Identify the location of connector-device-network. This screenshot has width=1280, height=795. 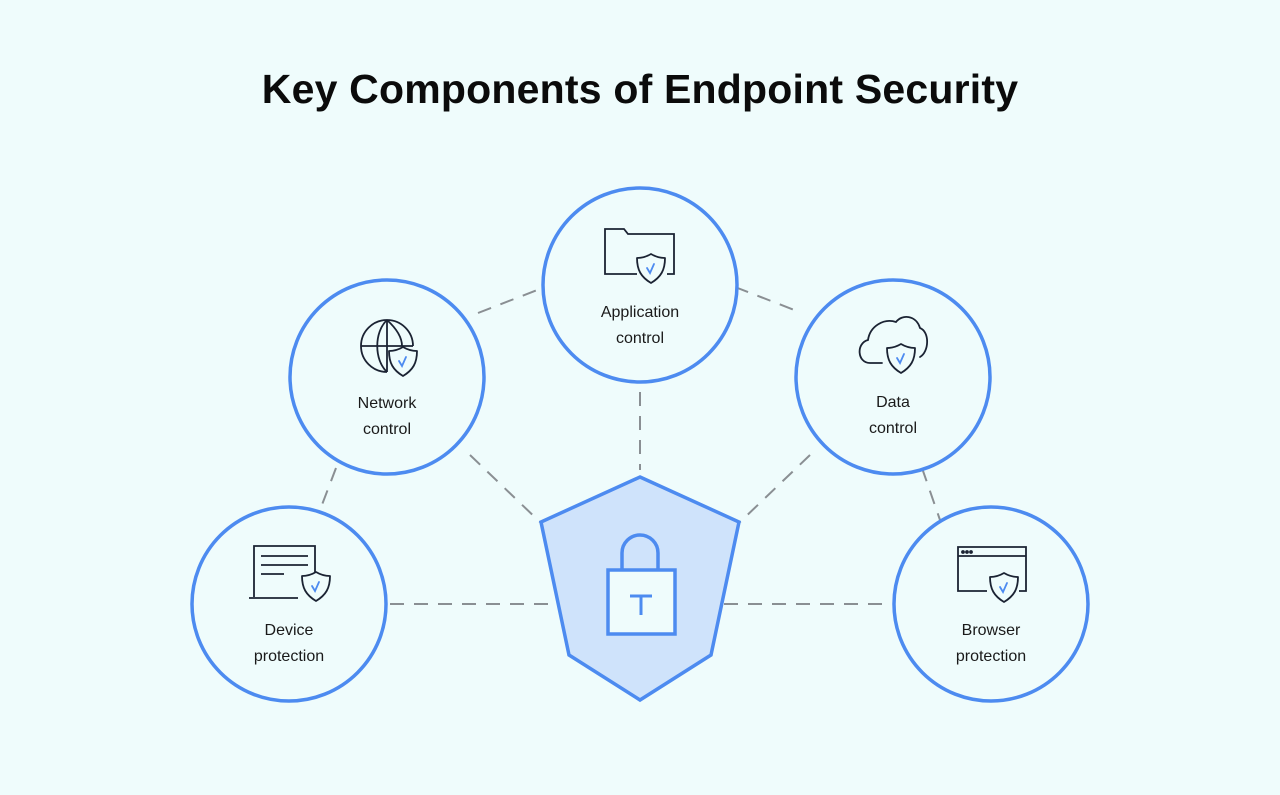
(328, 489).